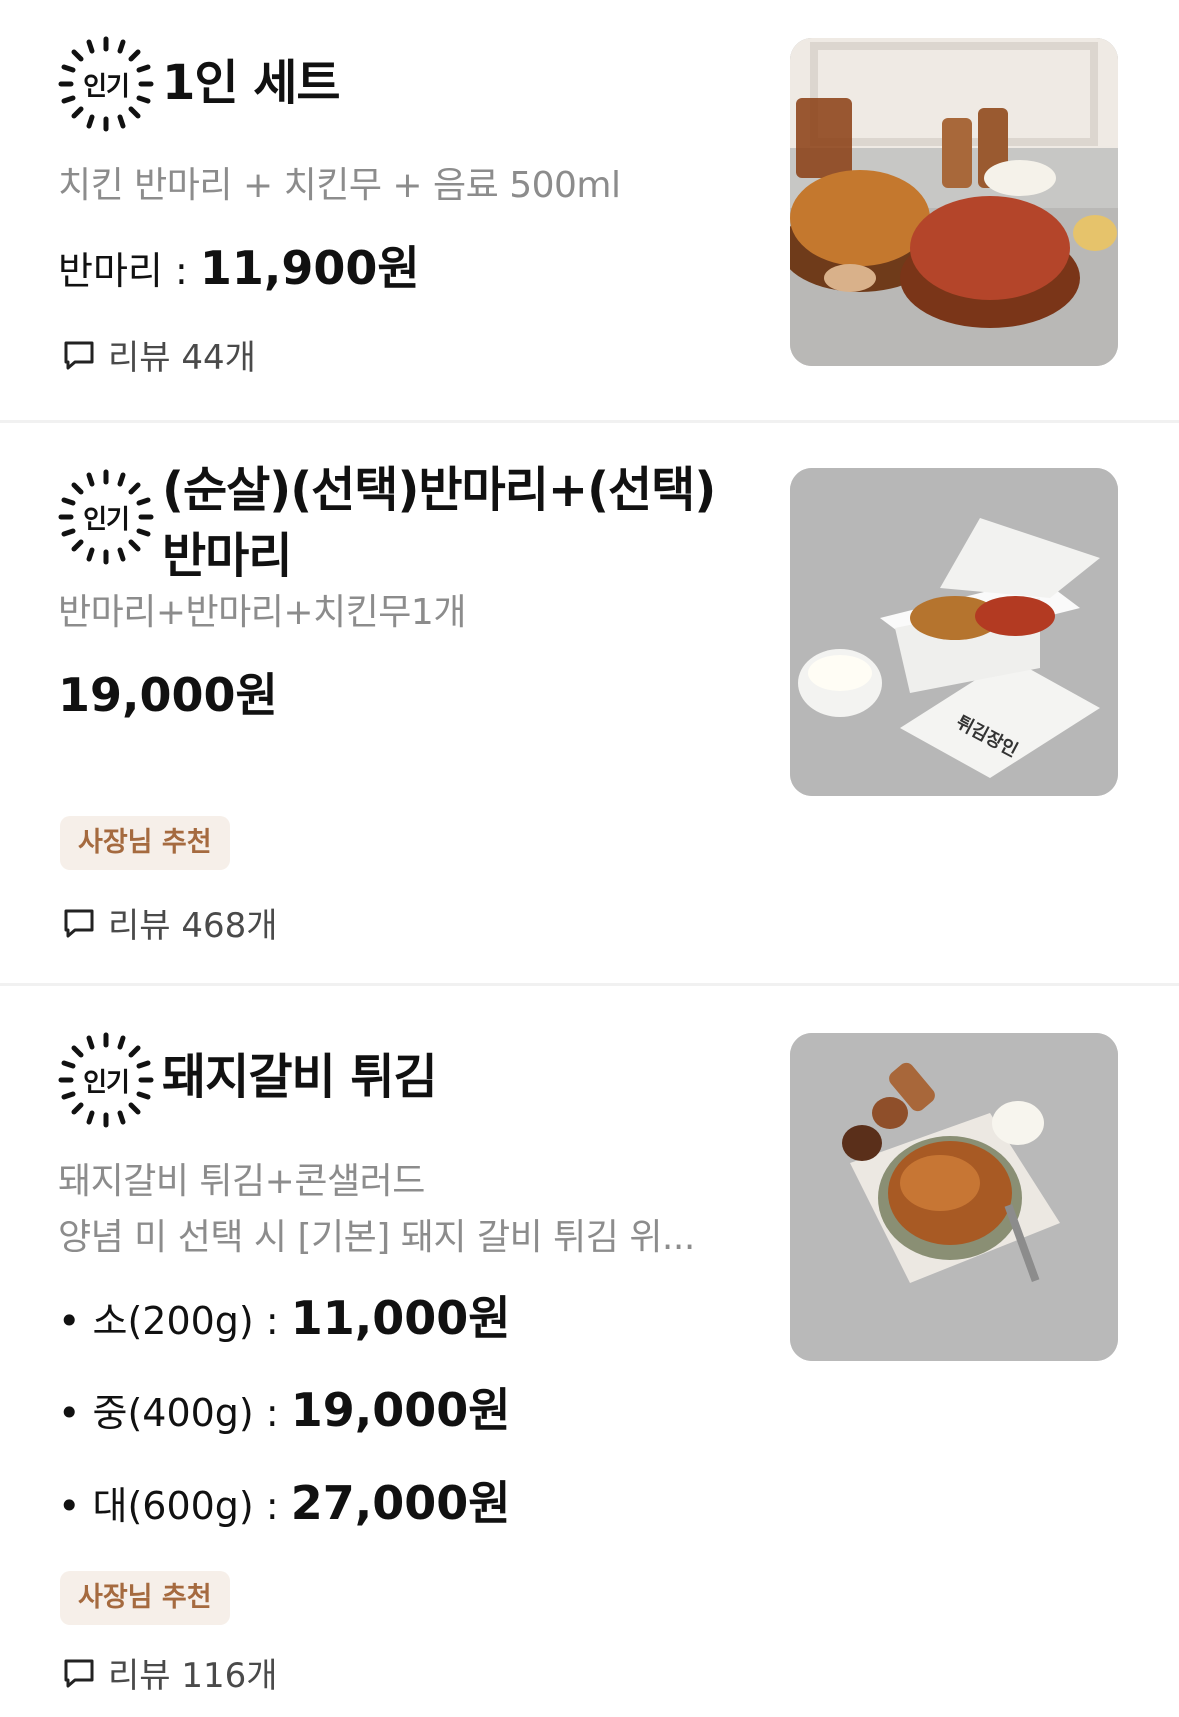 The width and height of the screenshot is (1179, 1717). Describe the element at coordinates (193, 926) in the screenshot. I see `review-count: 리뷰 468개` at that location.